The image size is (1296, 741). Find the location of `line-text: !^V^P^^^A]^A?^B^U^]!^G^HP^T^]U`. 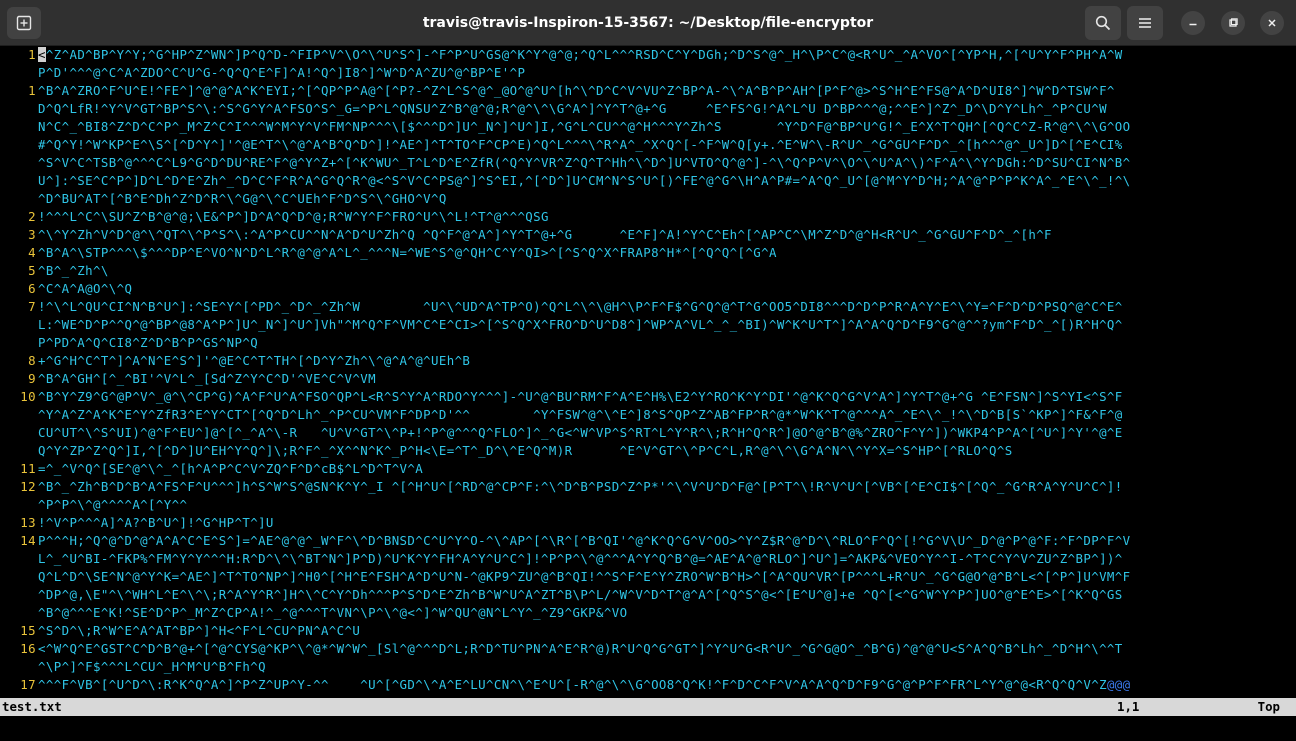

line-text: !^V^P^^^A]^A?^B^U^]!^G^HP^T^]U is located at coordinates (667, 523).